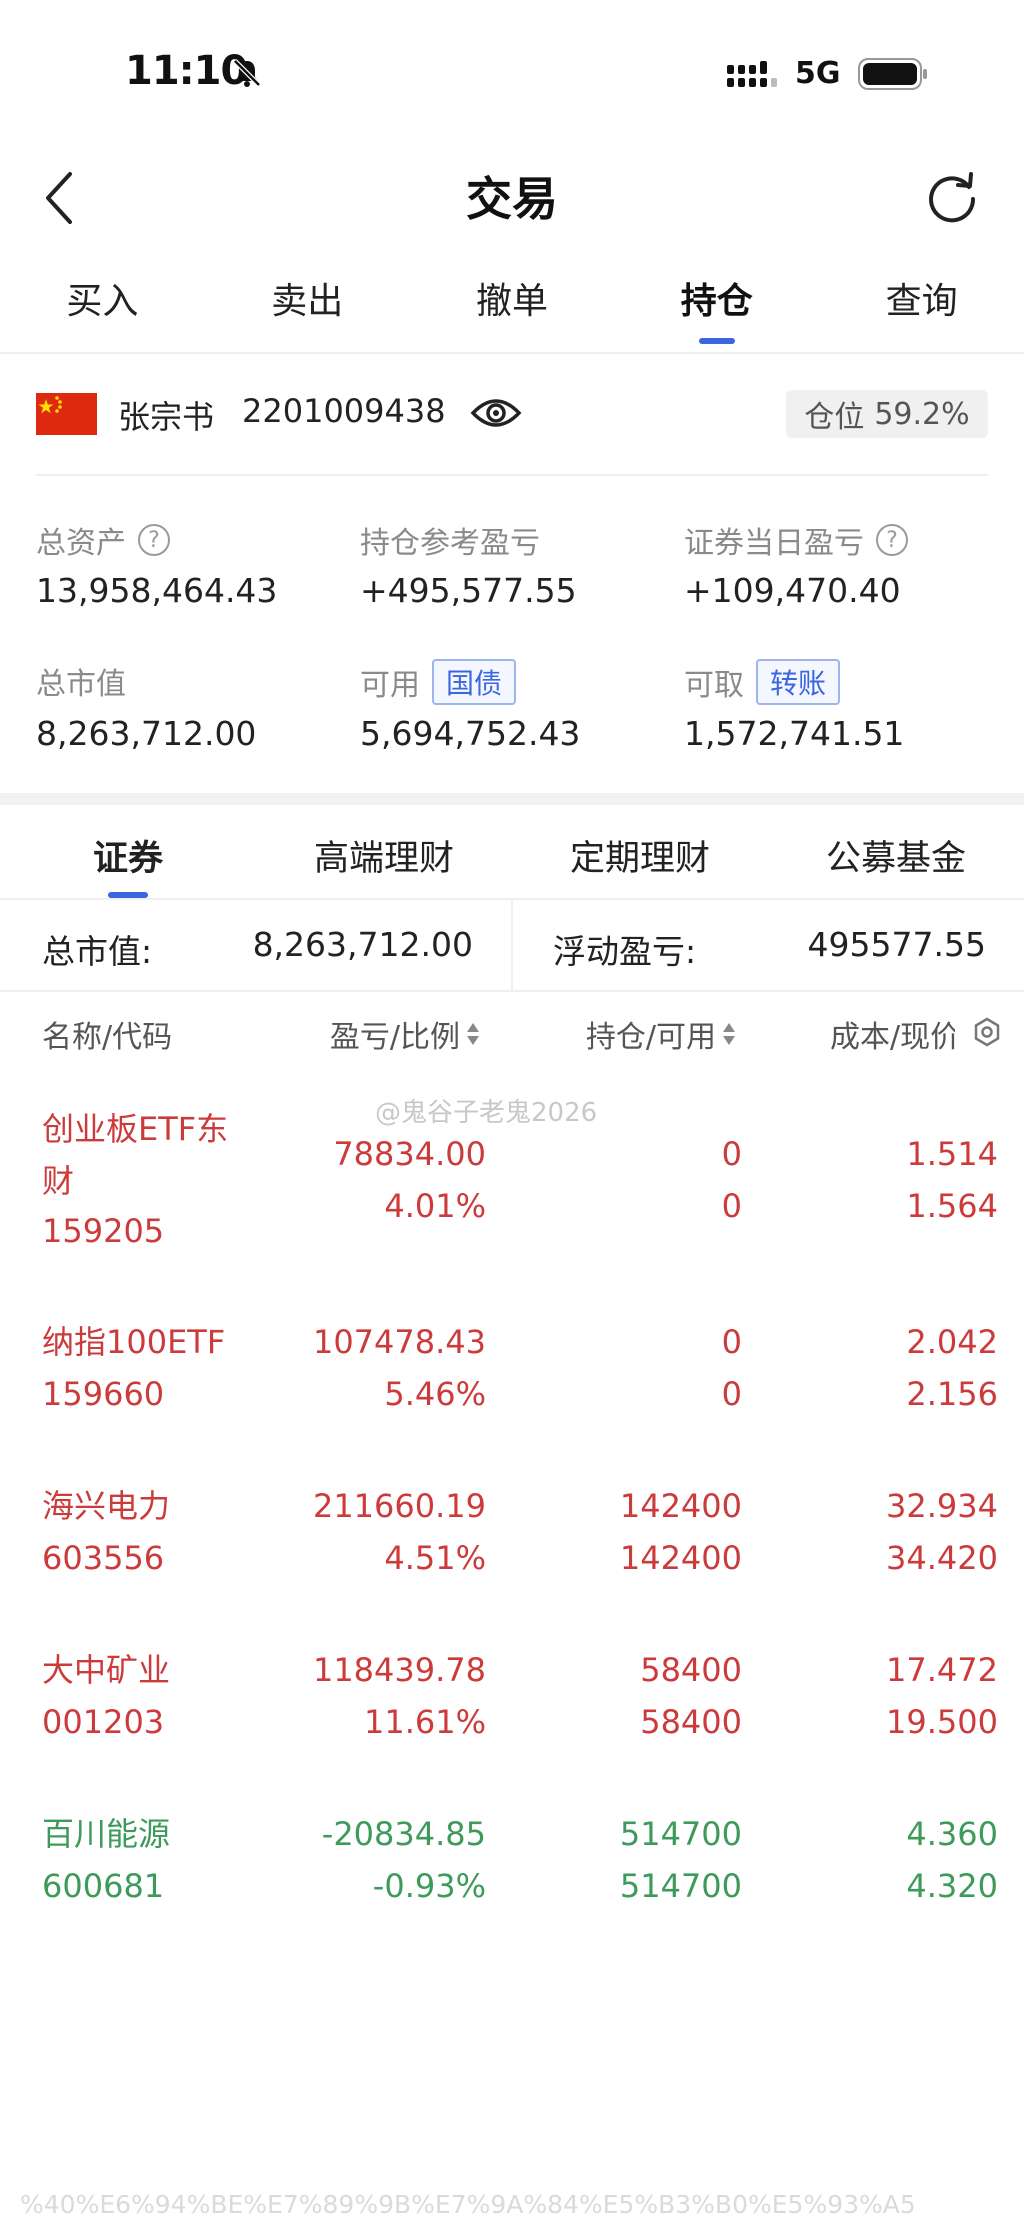 The height and width of the screenshot is (2225, 1024). Describe the element at coordinates (680, 1834) in the screenshot. I see `stock-holding: 514700` at that location.